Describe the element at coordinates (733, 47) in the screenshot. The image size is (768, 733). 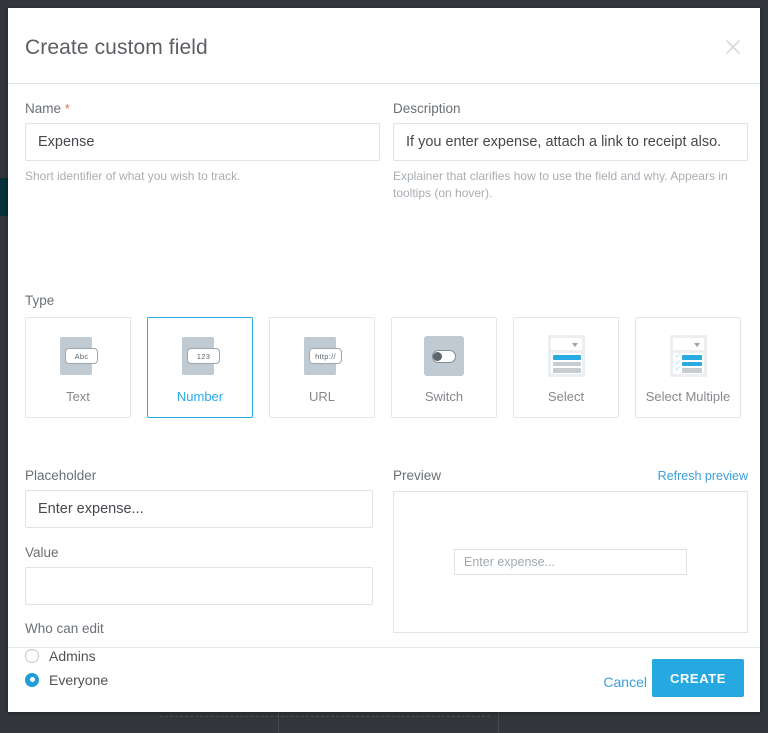
I see `close-icon` at that location.